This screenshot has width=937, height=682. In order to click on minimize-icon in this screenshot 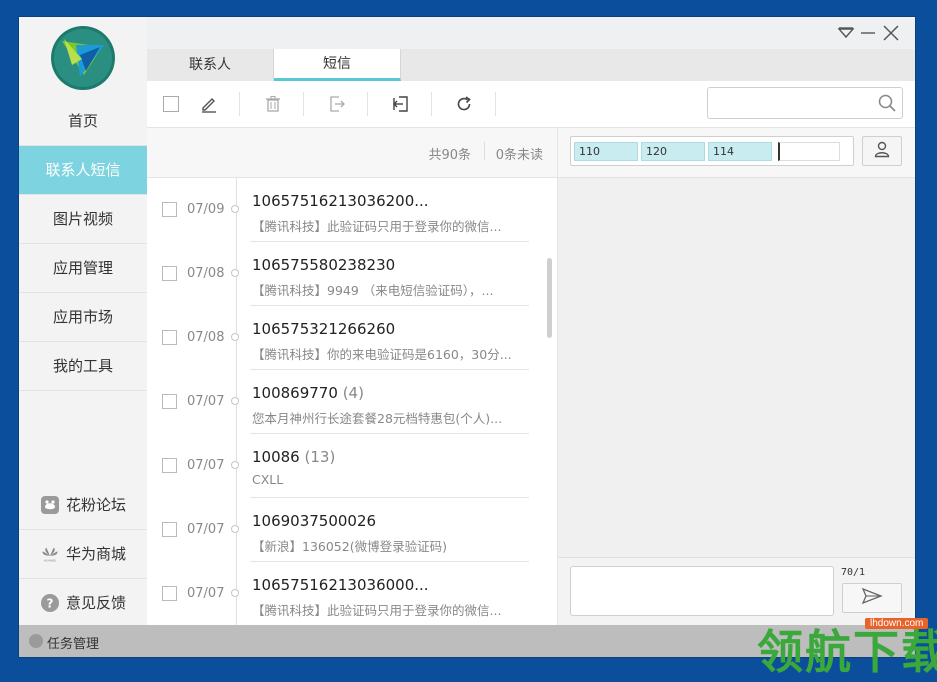, I will do `click(868, 33)`.